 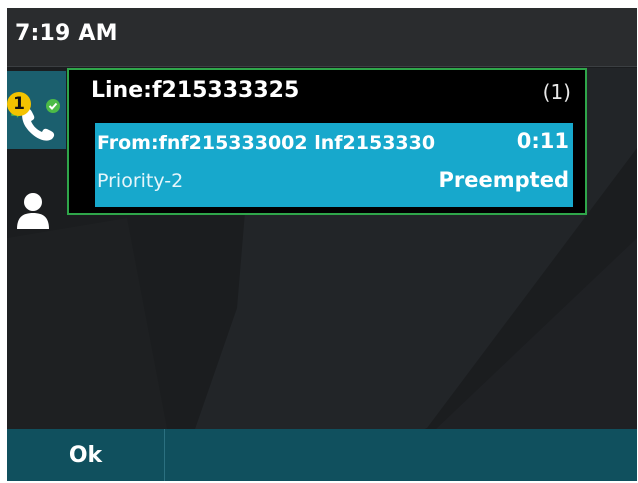 I want to click on ok-softkey-label: Ok, so click(x=85, y=455).